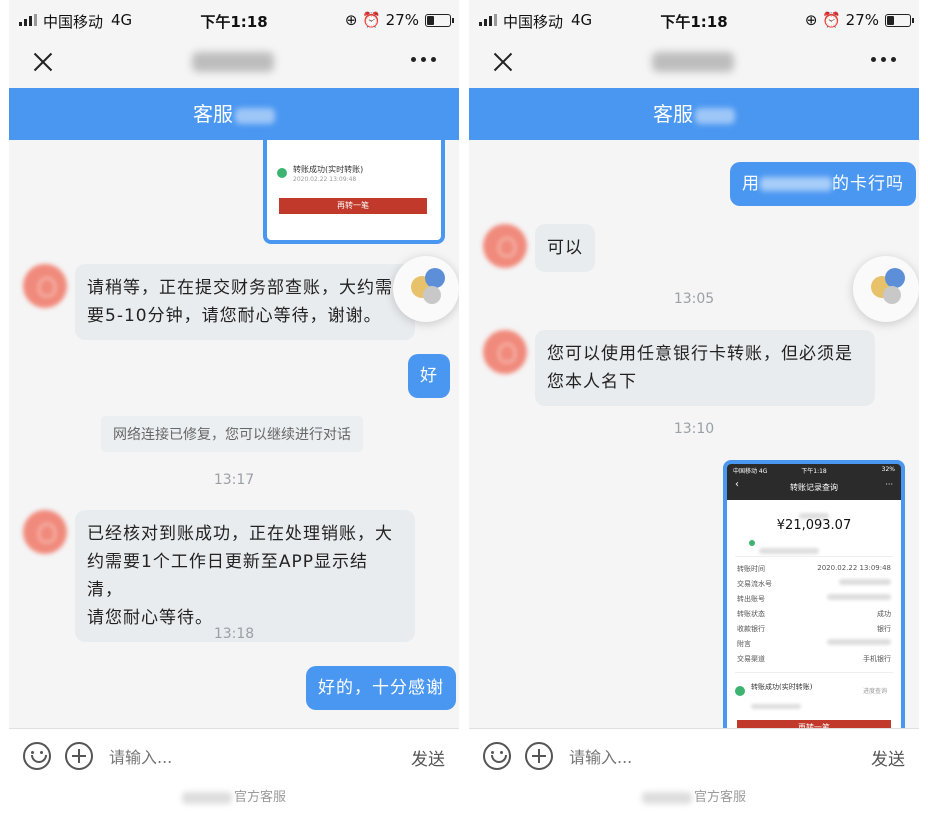 The height and width of the screenshot is (820, 928). Describe the element at coordinates (814, 584) in the screenshot. I see `record-row: 交易流水号` at that location.